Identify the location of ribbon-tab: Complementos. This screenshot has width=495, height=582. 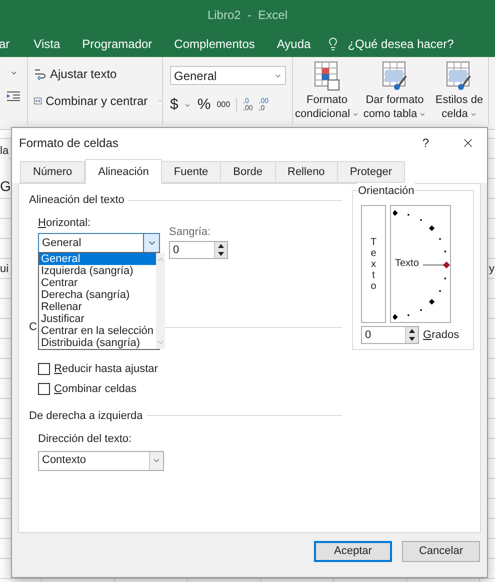
(214, 43).